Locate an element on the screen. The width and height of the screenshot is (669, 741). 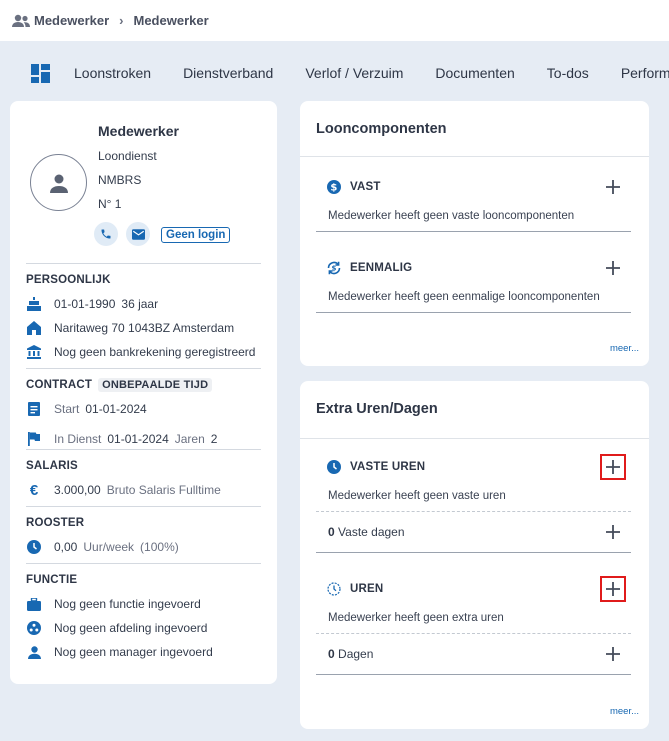
tab-dienstverband: Dienstverband is located at coordinates (228, 73).